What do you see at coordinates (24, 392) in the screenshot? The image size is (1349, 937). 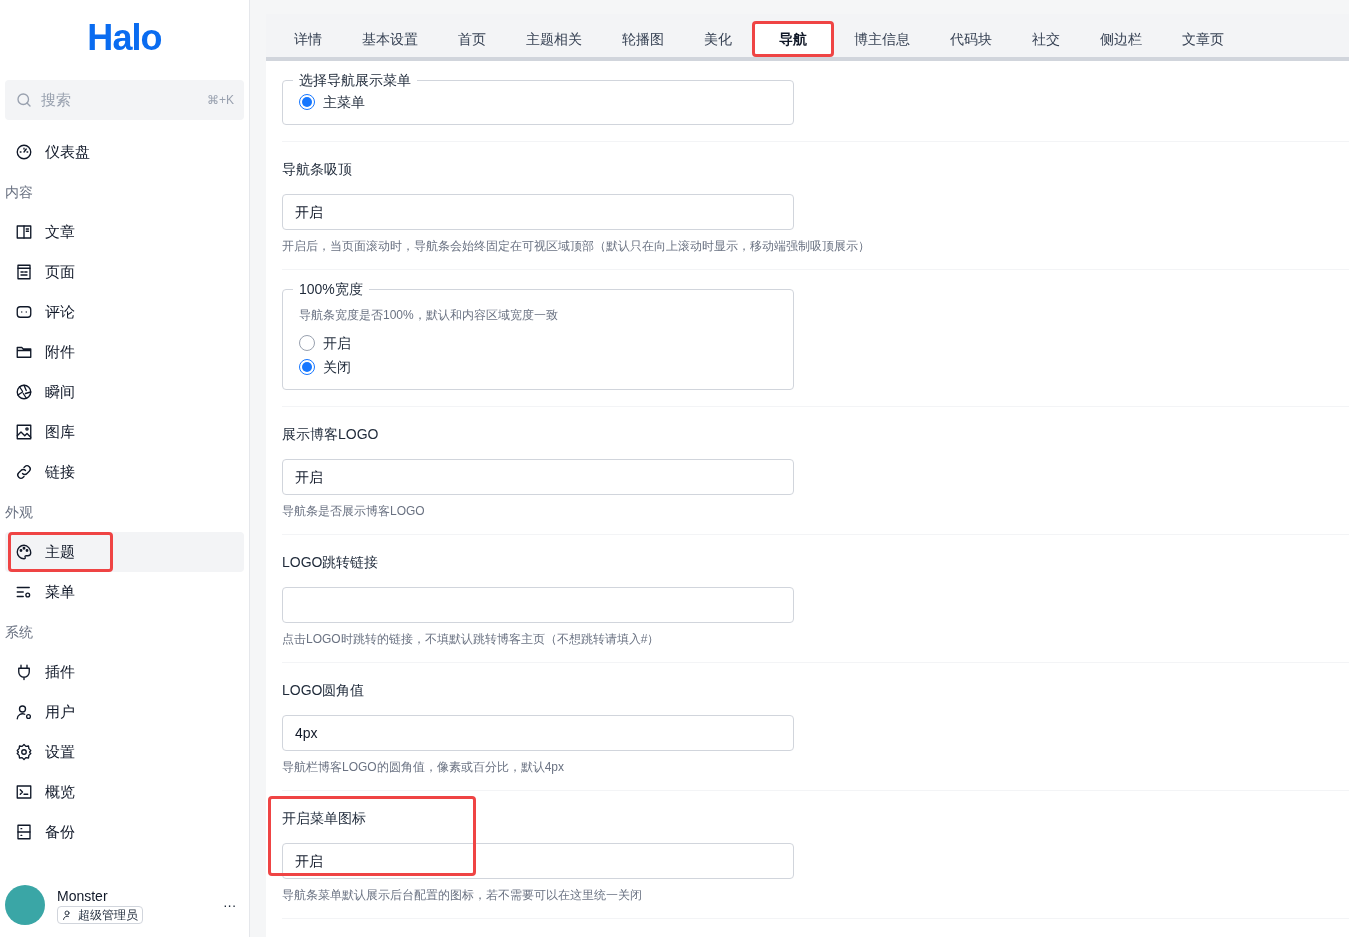 I see `aperture-icon` at bounding box center [24, 392].